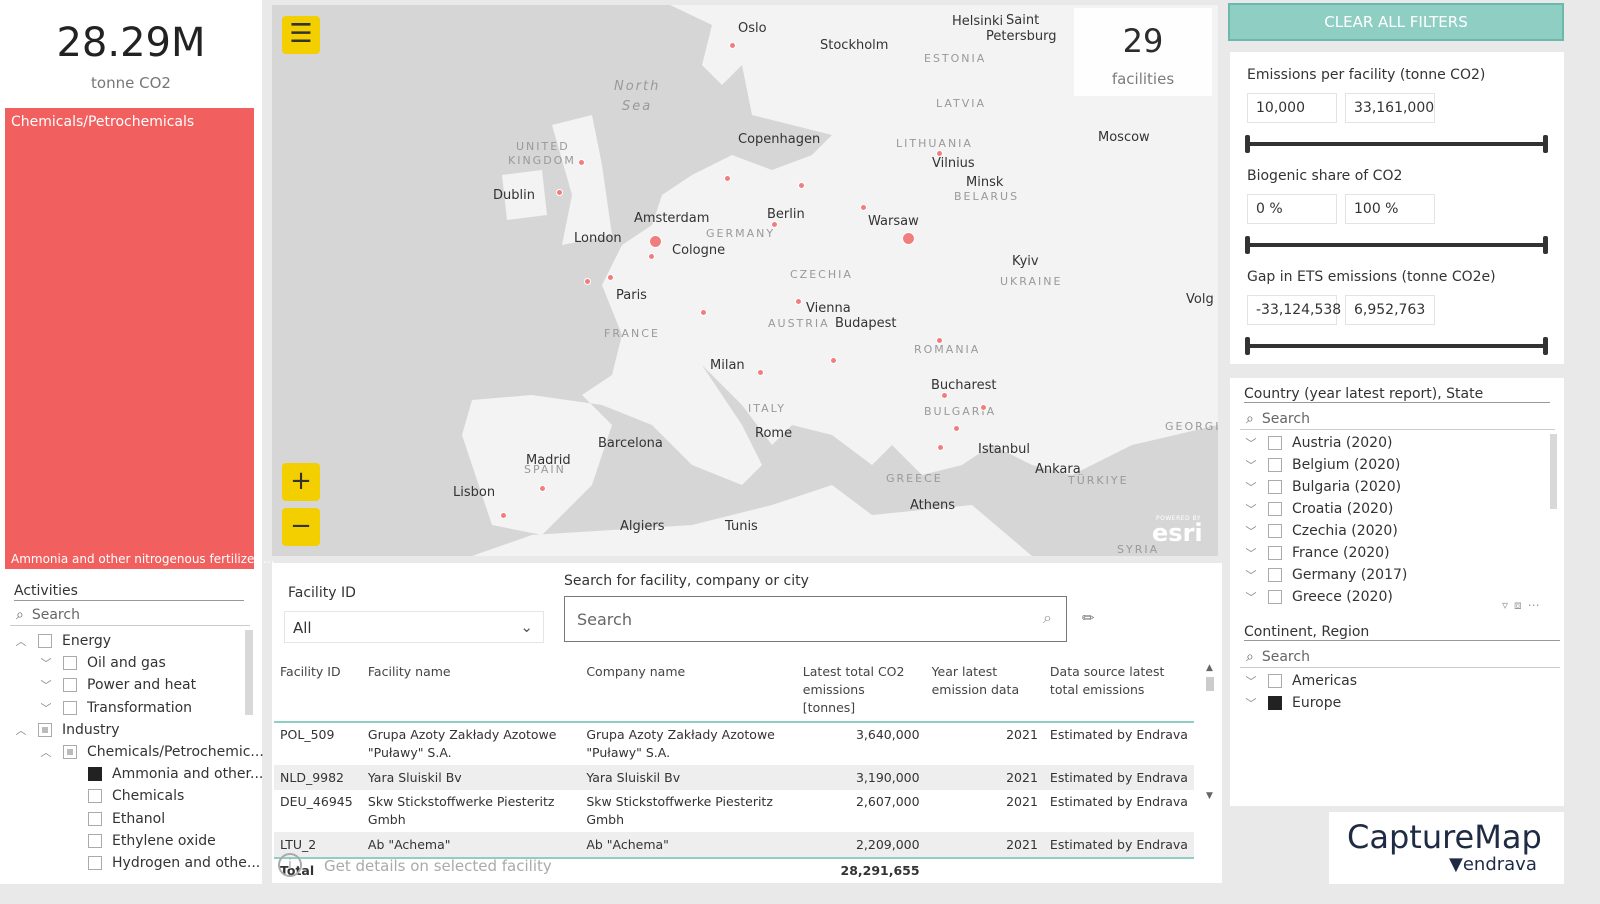 The image size is (1600, 904). What do you see at coordinates (1318, 597) in the screenshot?
I see `country-item: ﹀ Greece (2020)` at bounding box center [1318, 597].